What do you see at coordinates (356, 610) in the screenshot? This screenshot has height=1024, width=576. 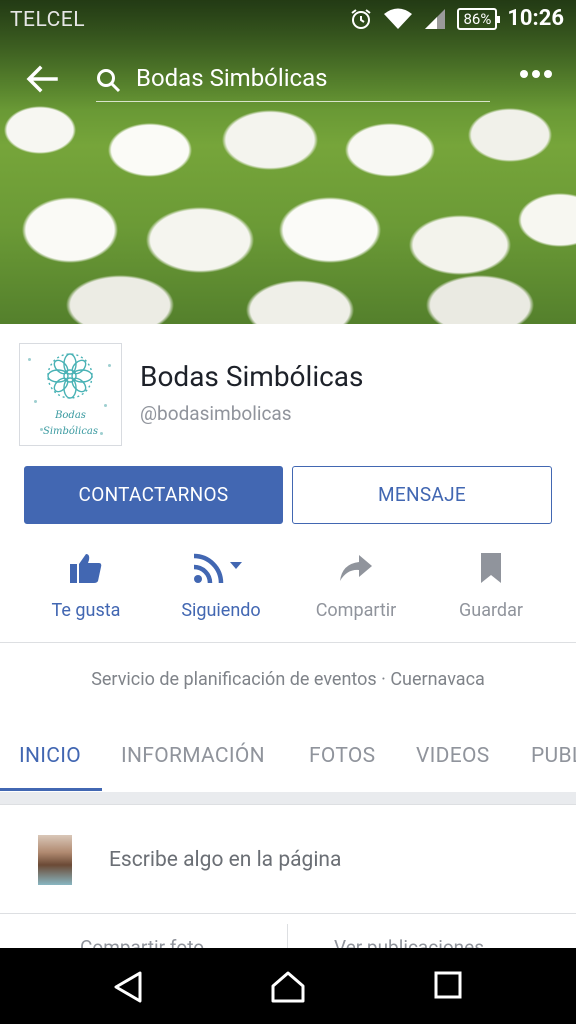 I see `share-label: Compartir` at bounding box center [356, 610].